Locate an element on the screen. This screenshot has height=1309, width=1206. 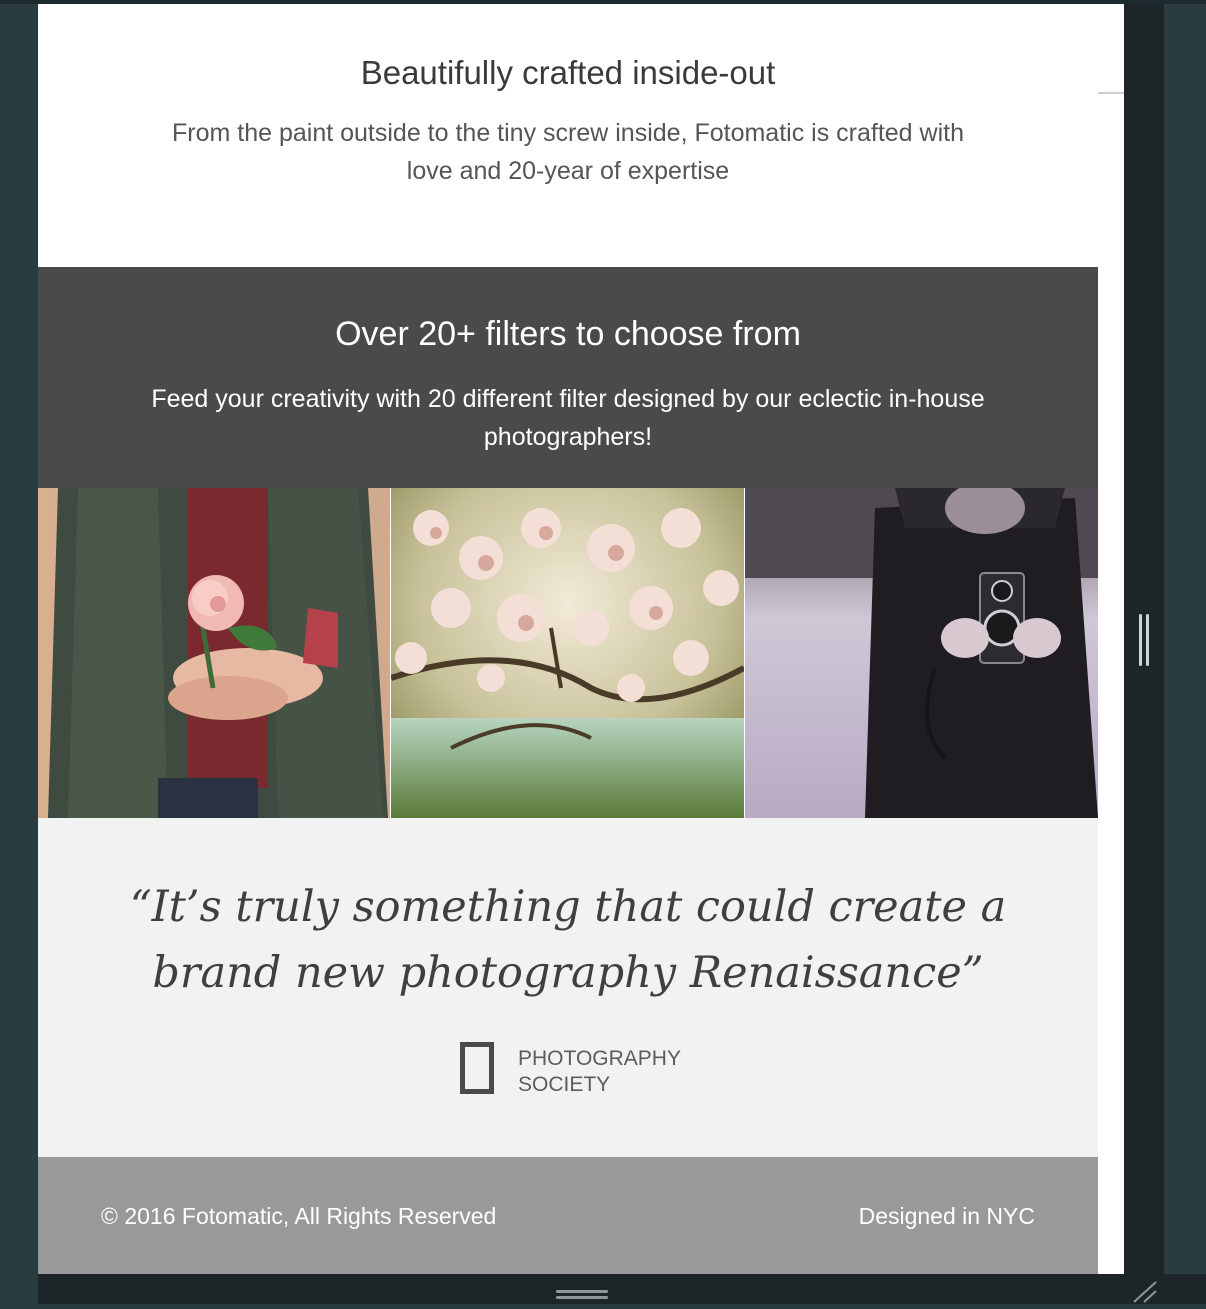
photo-camera-man is located at coordinates (921, 653).